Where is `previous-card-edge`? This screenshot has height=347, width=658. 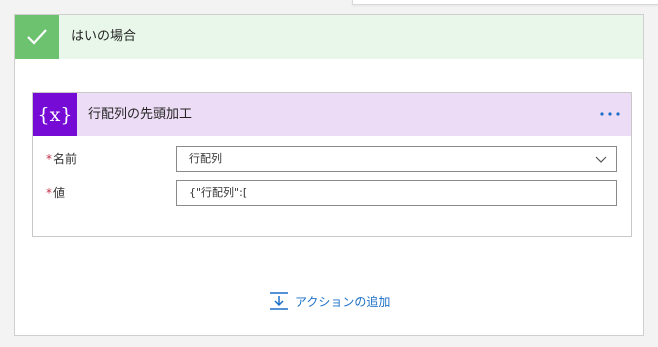 previous-card-edge is located at coordinates (505, 2).